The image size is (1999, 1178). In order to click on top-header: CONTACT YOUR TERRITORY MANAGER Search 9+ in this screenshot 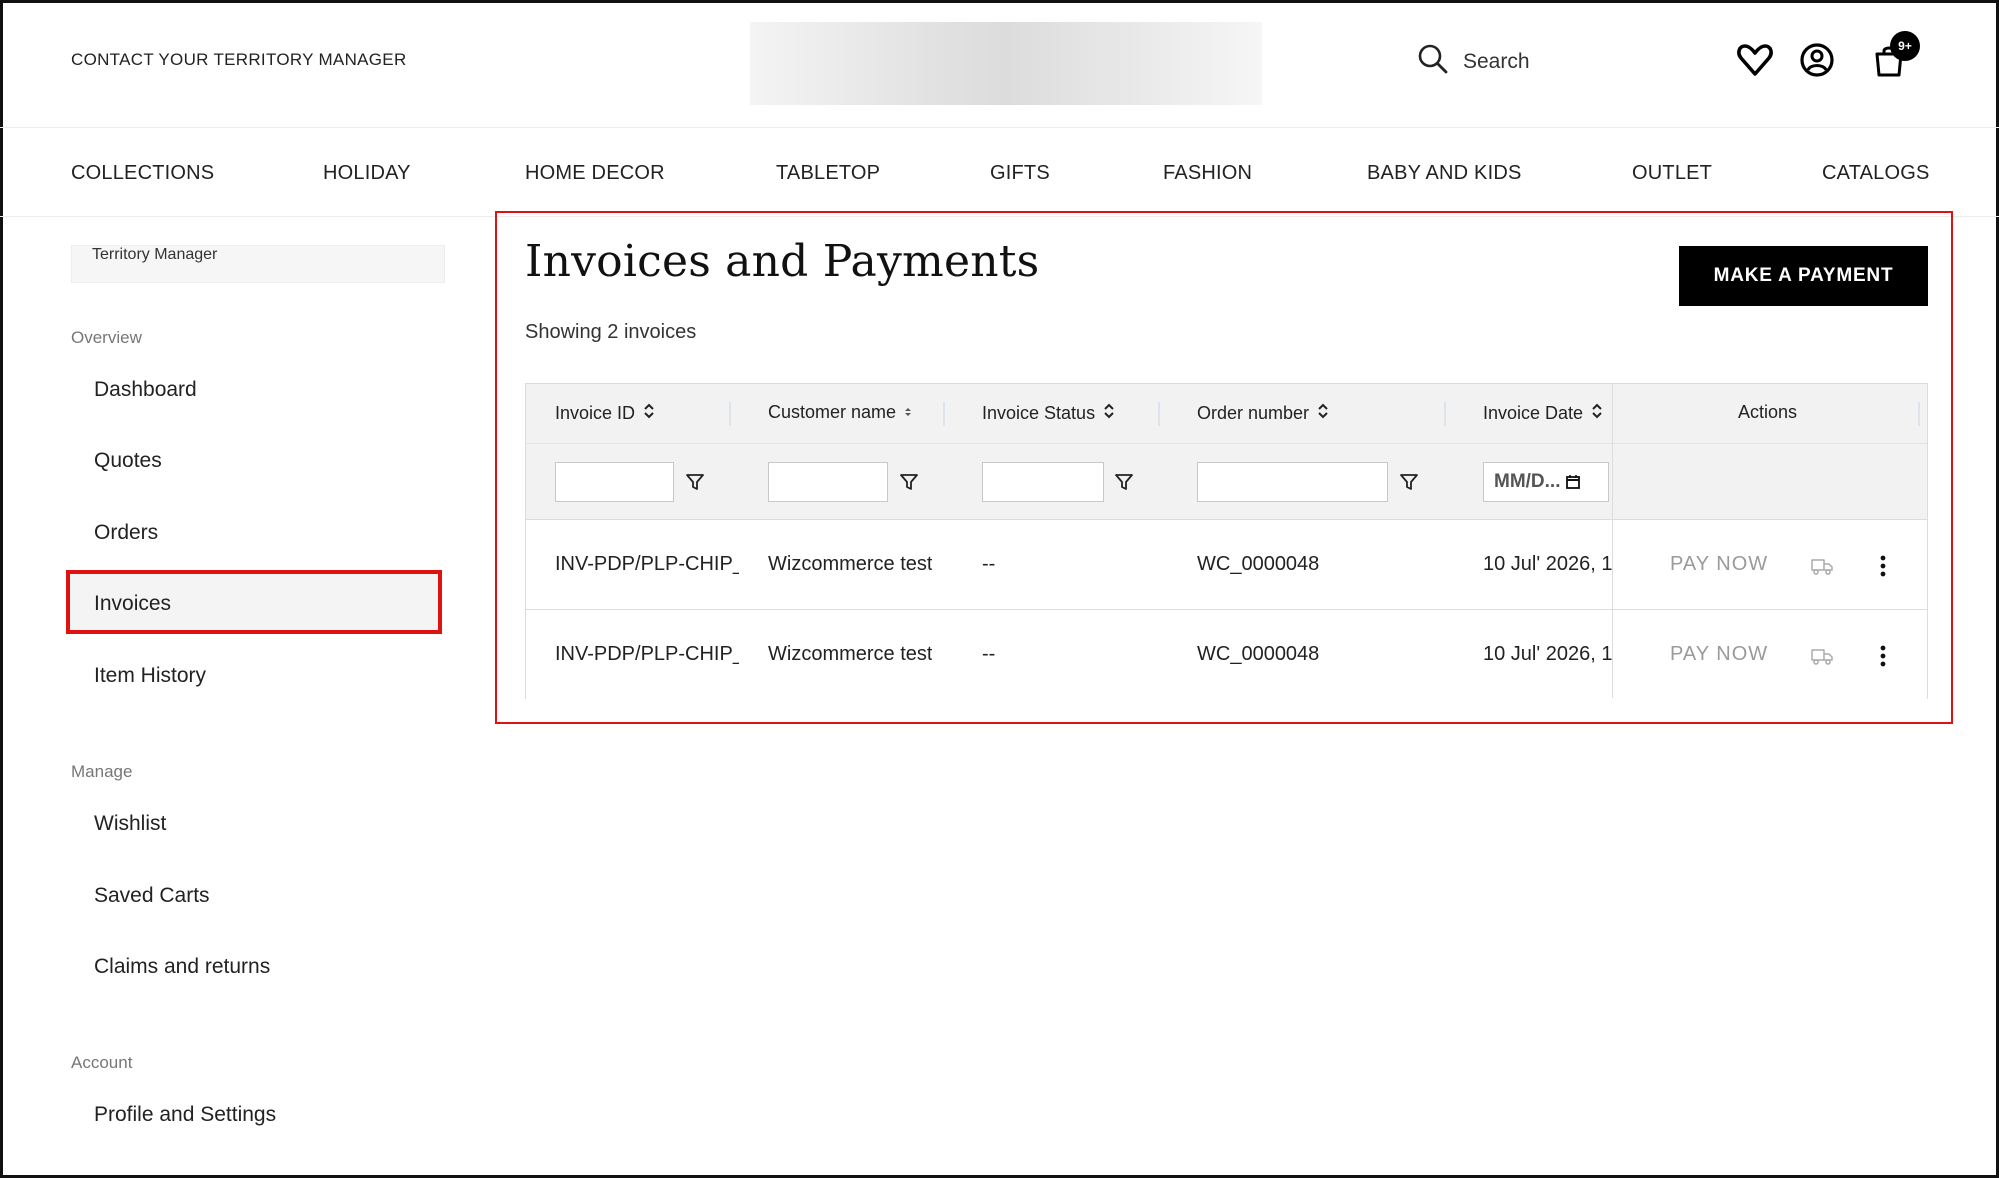, I will do `click(999, 64)`.